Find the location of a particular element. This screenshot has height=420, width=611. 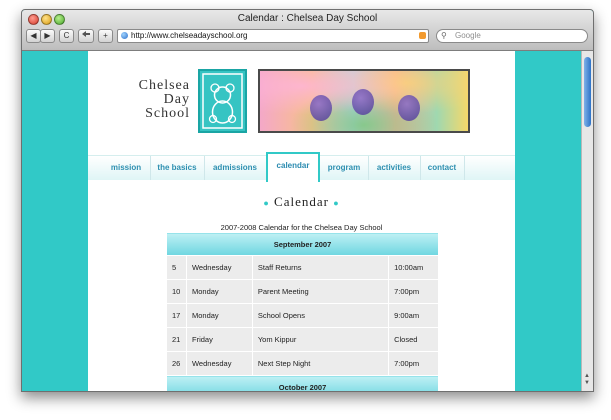

teddy-bear-icon is located at coordinates (222, 101).